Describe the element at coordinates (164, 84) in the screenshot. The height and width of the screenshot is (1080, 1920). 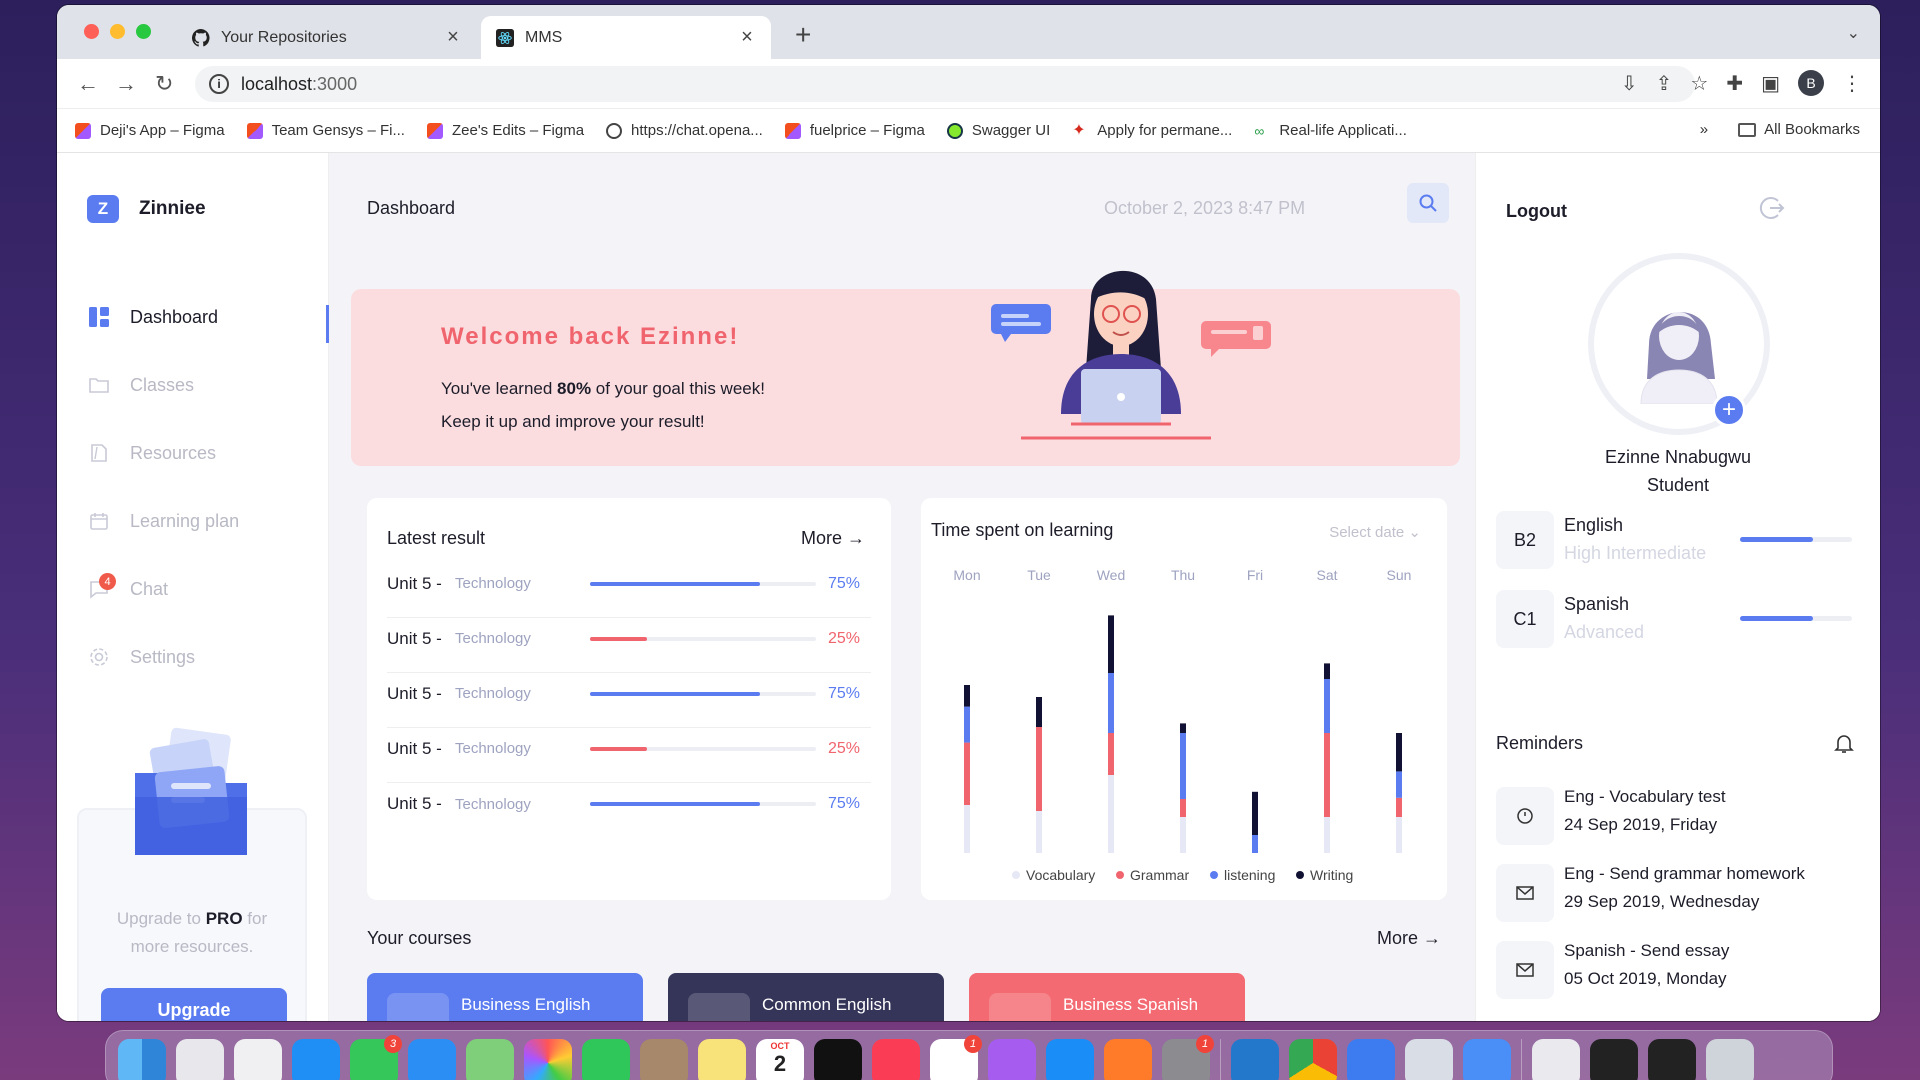
I see `reload-button: ↻` at that location.